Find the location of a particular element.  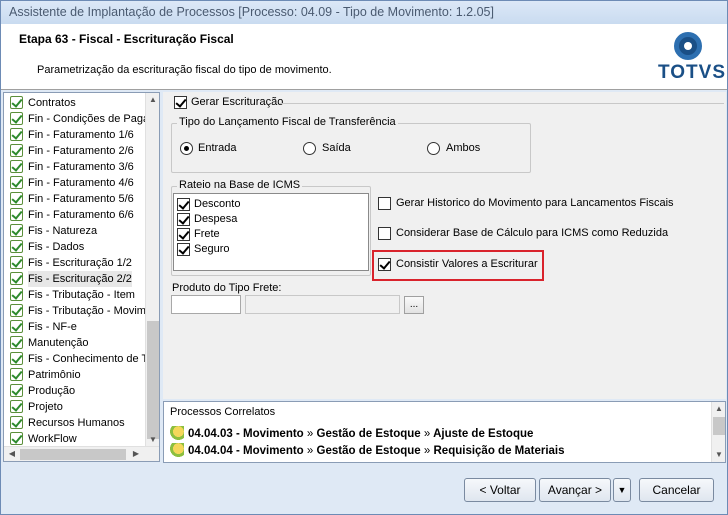

tree-item-label: Fin - Condições de Pagamento is located at coordinates (93, 119).